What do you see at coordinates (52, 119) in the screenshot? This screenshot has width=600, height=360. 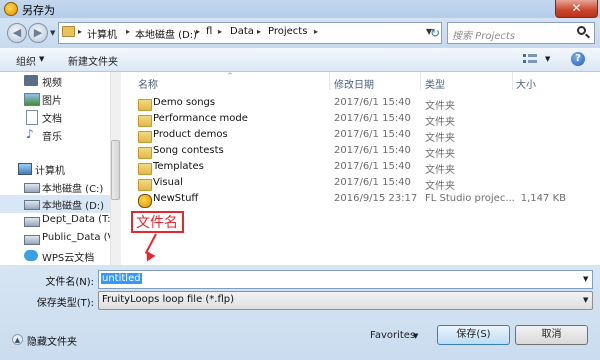 I see `sidebar-item-label: 文档` at bounding box center [52, 119].